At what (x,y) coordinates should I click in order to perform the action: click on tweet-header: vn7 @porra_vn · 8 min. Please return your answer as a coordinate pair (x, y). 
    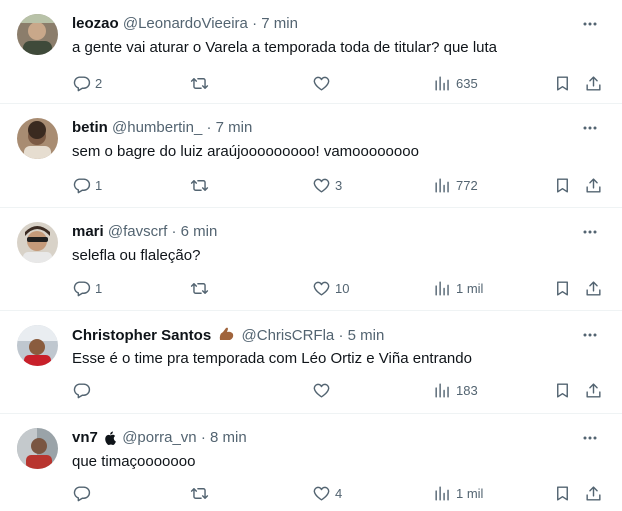
    Looking at the image, I should click on (159, 439).